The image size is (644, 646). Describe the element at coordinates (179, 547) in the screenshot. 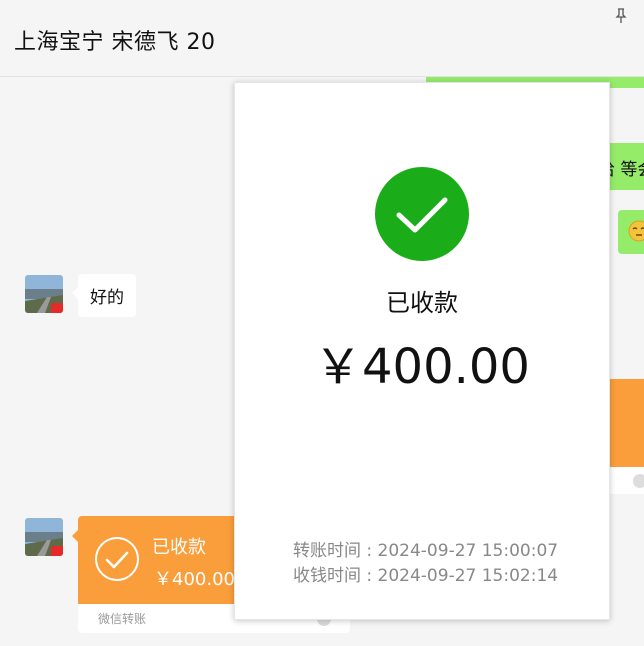

I see `transfer-status: 已收款` at that location.